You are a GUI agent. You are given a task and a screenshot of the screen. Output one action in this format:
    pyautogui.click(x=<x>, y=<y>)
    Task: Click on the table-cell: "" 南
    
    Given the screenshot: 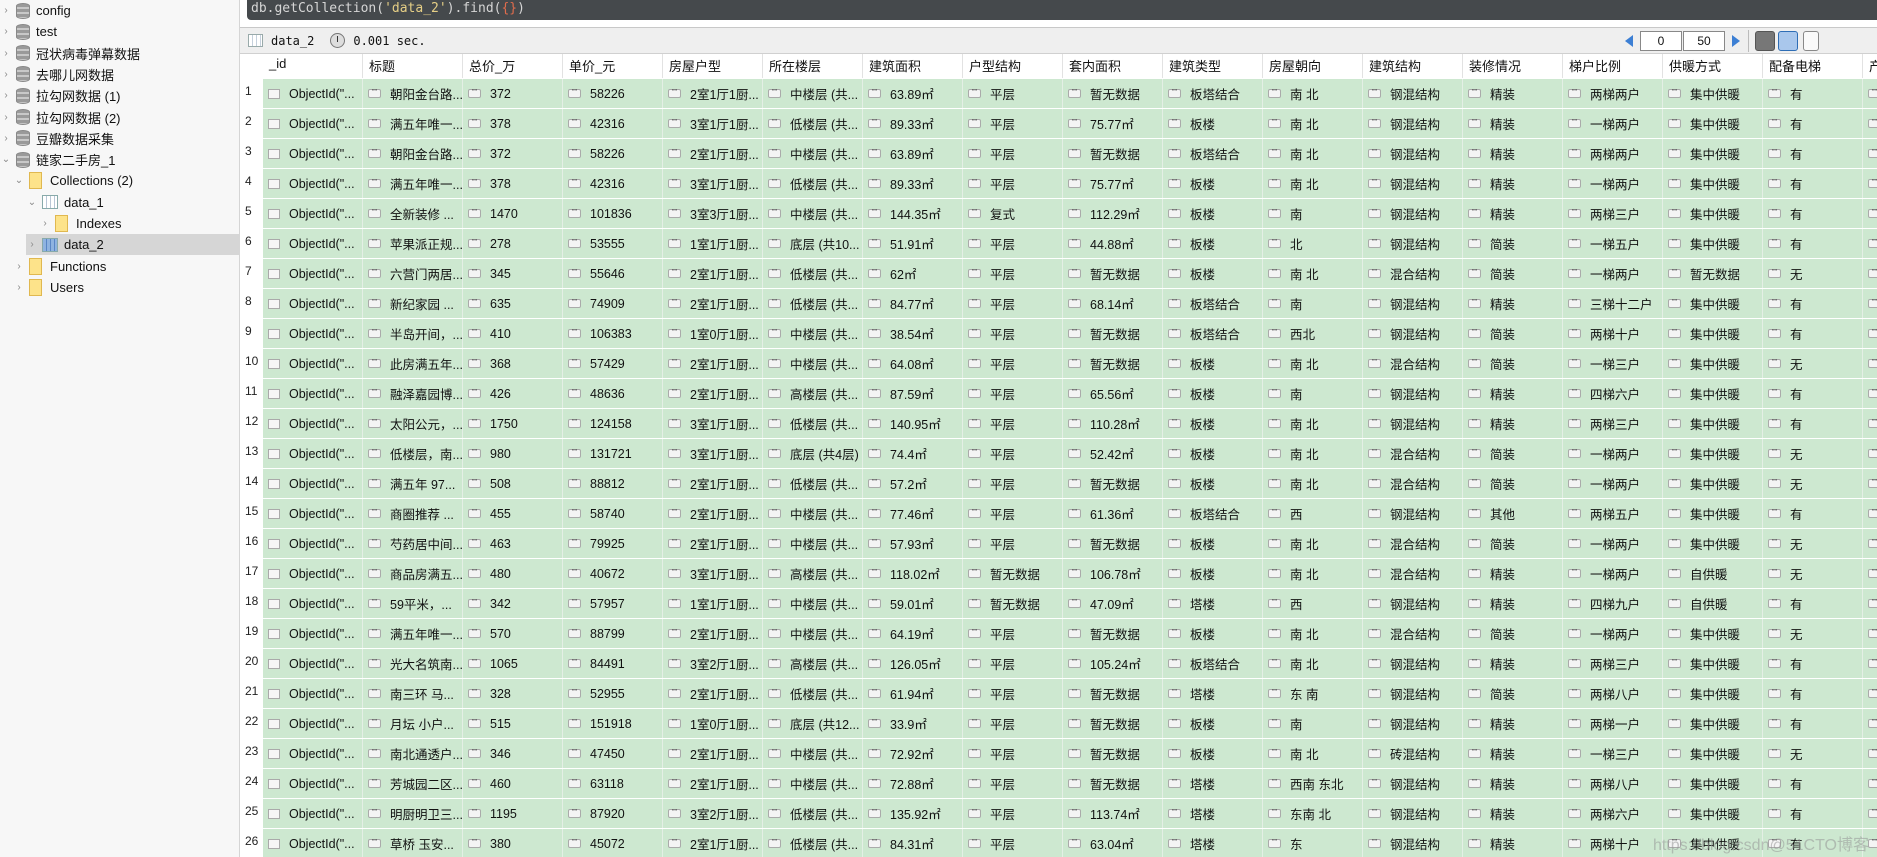 What is the action you would take?
    pyautogui.click(x=1313, y=723)
    